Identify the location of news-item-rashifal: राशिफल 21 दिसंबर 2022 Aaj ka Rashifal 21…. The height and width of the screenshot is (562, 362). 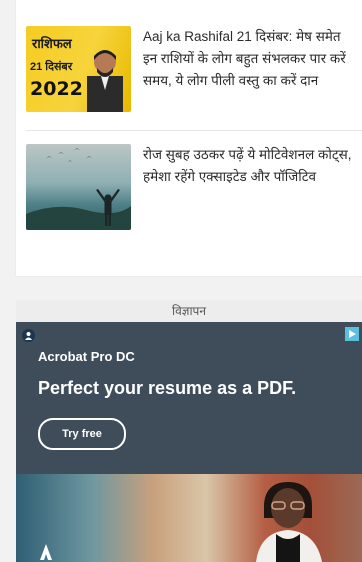
(191, 69).